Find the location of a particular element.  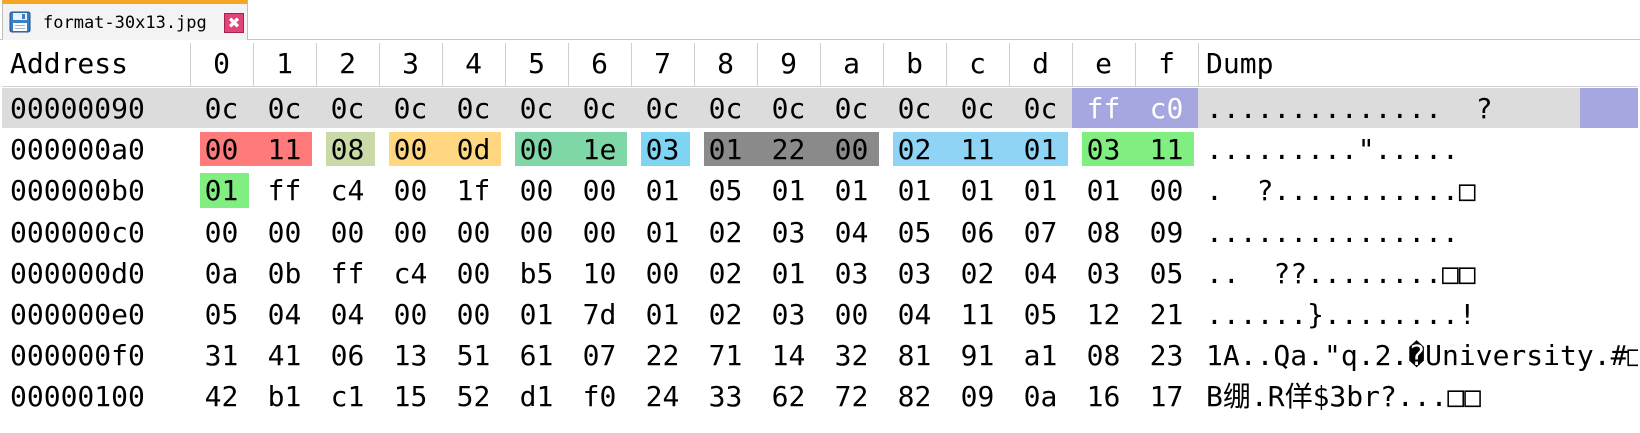

hex-byte: 81 is located at coordinates (914, 356).